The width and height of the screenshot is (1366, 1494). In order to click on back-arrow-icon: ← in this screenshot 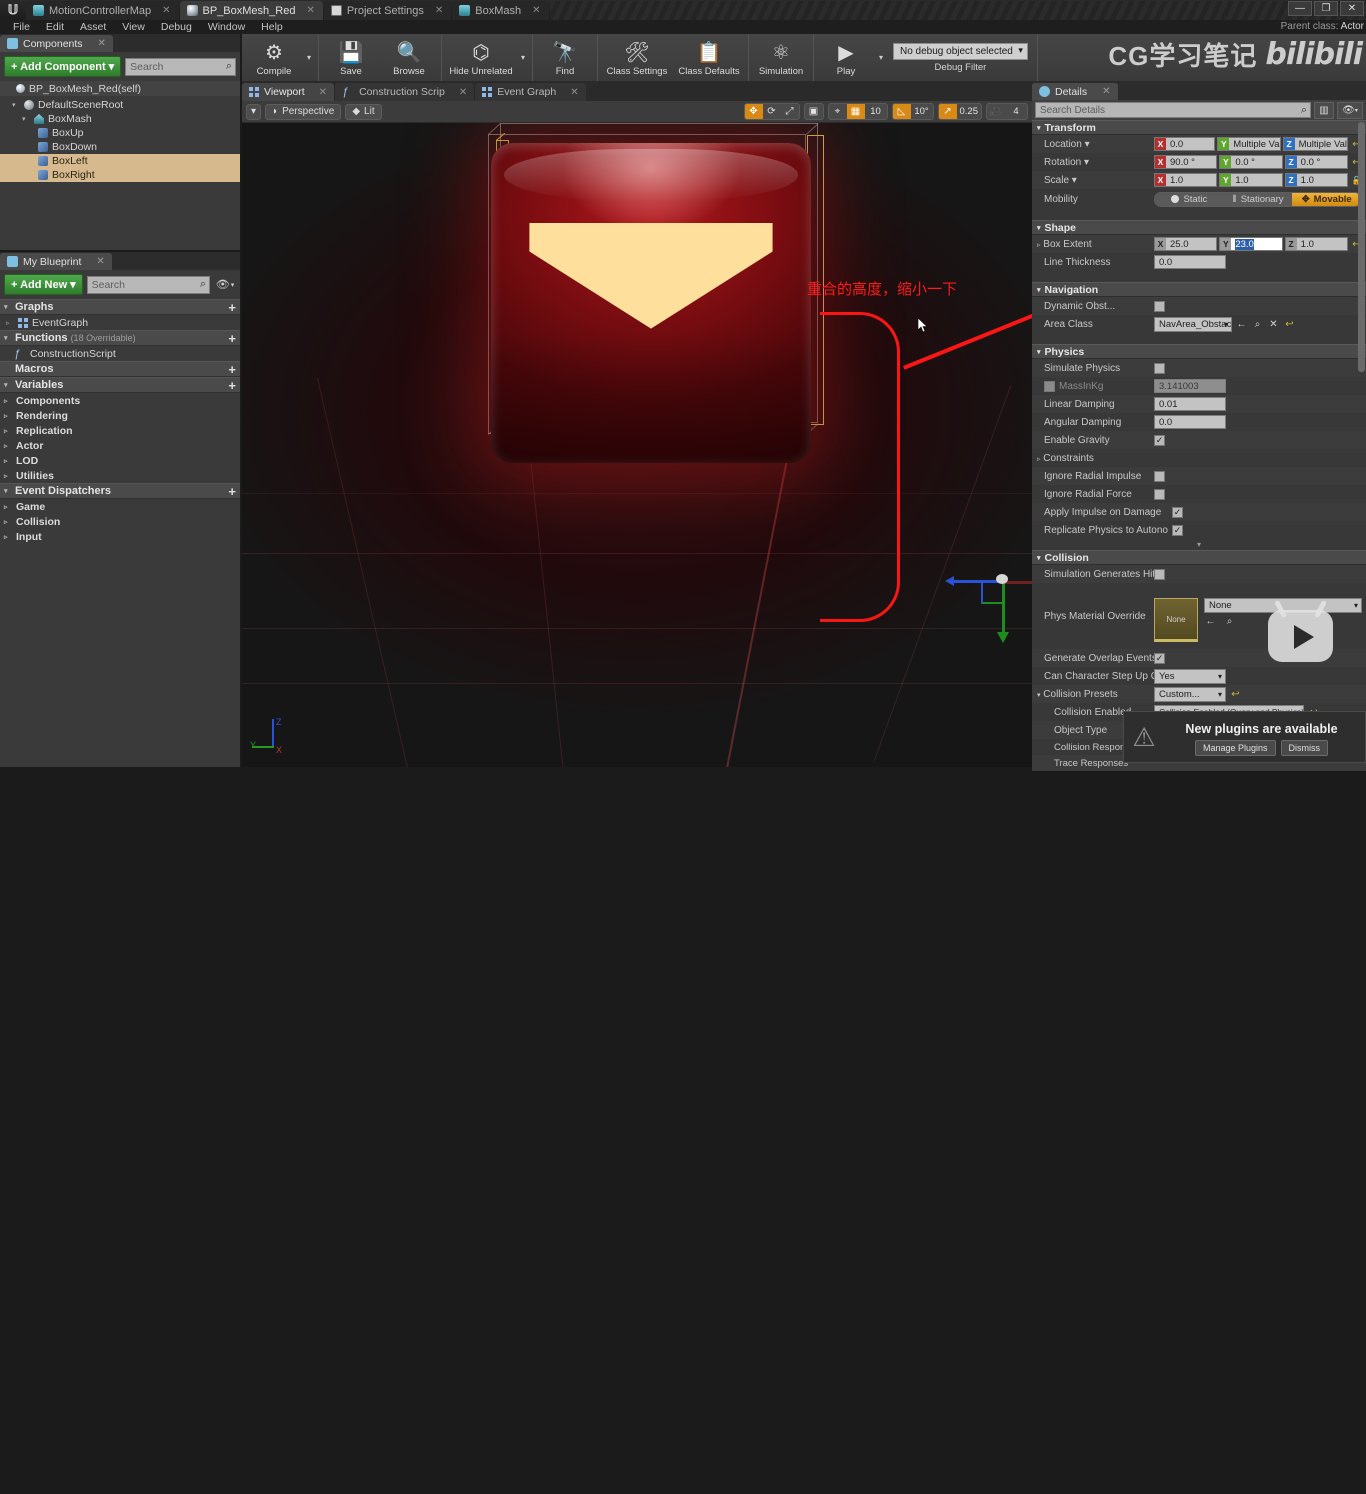, I will do `click(1241, 324)`.